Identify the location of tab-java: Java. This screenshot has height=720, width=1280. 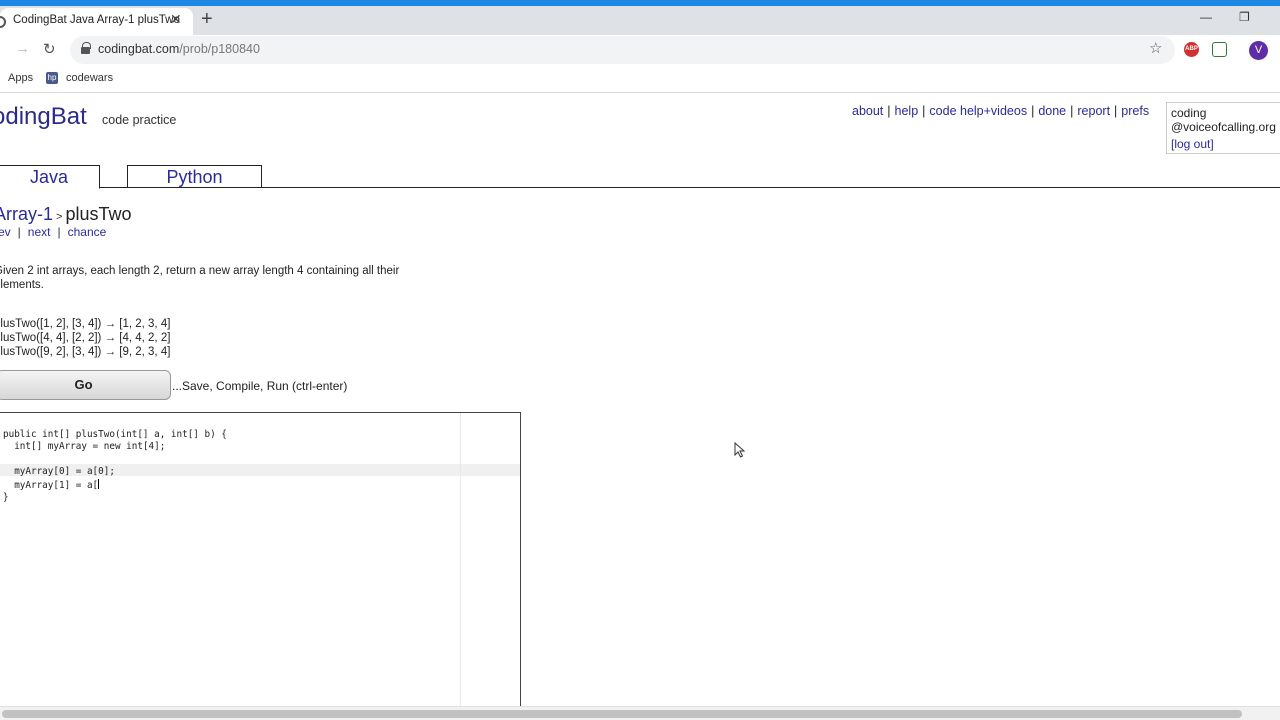
(50, 177).